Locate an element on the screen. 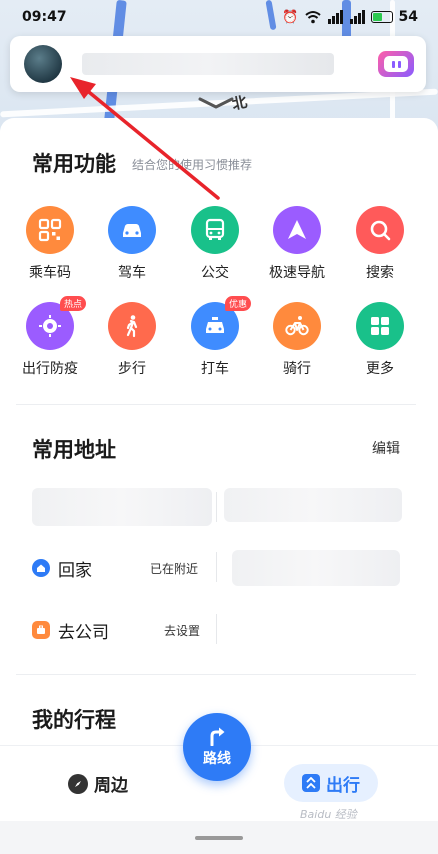  home-address-hint: 已在附近 is located at coordinates (174, 569).